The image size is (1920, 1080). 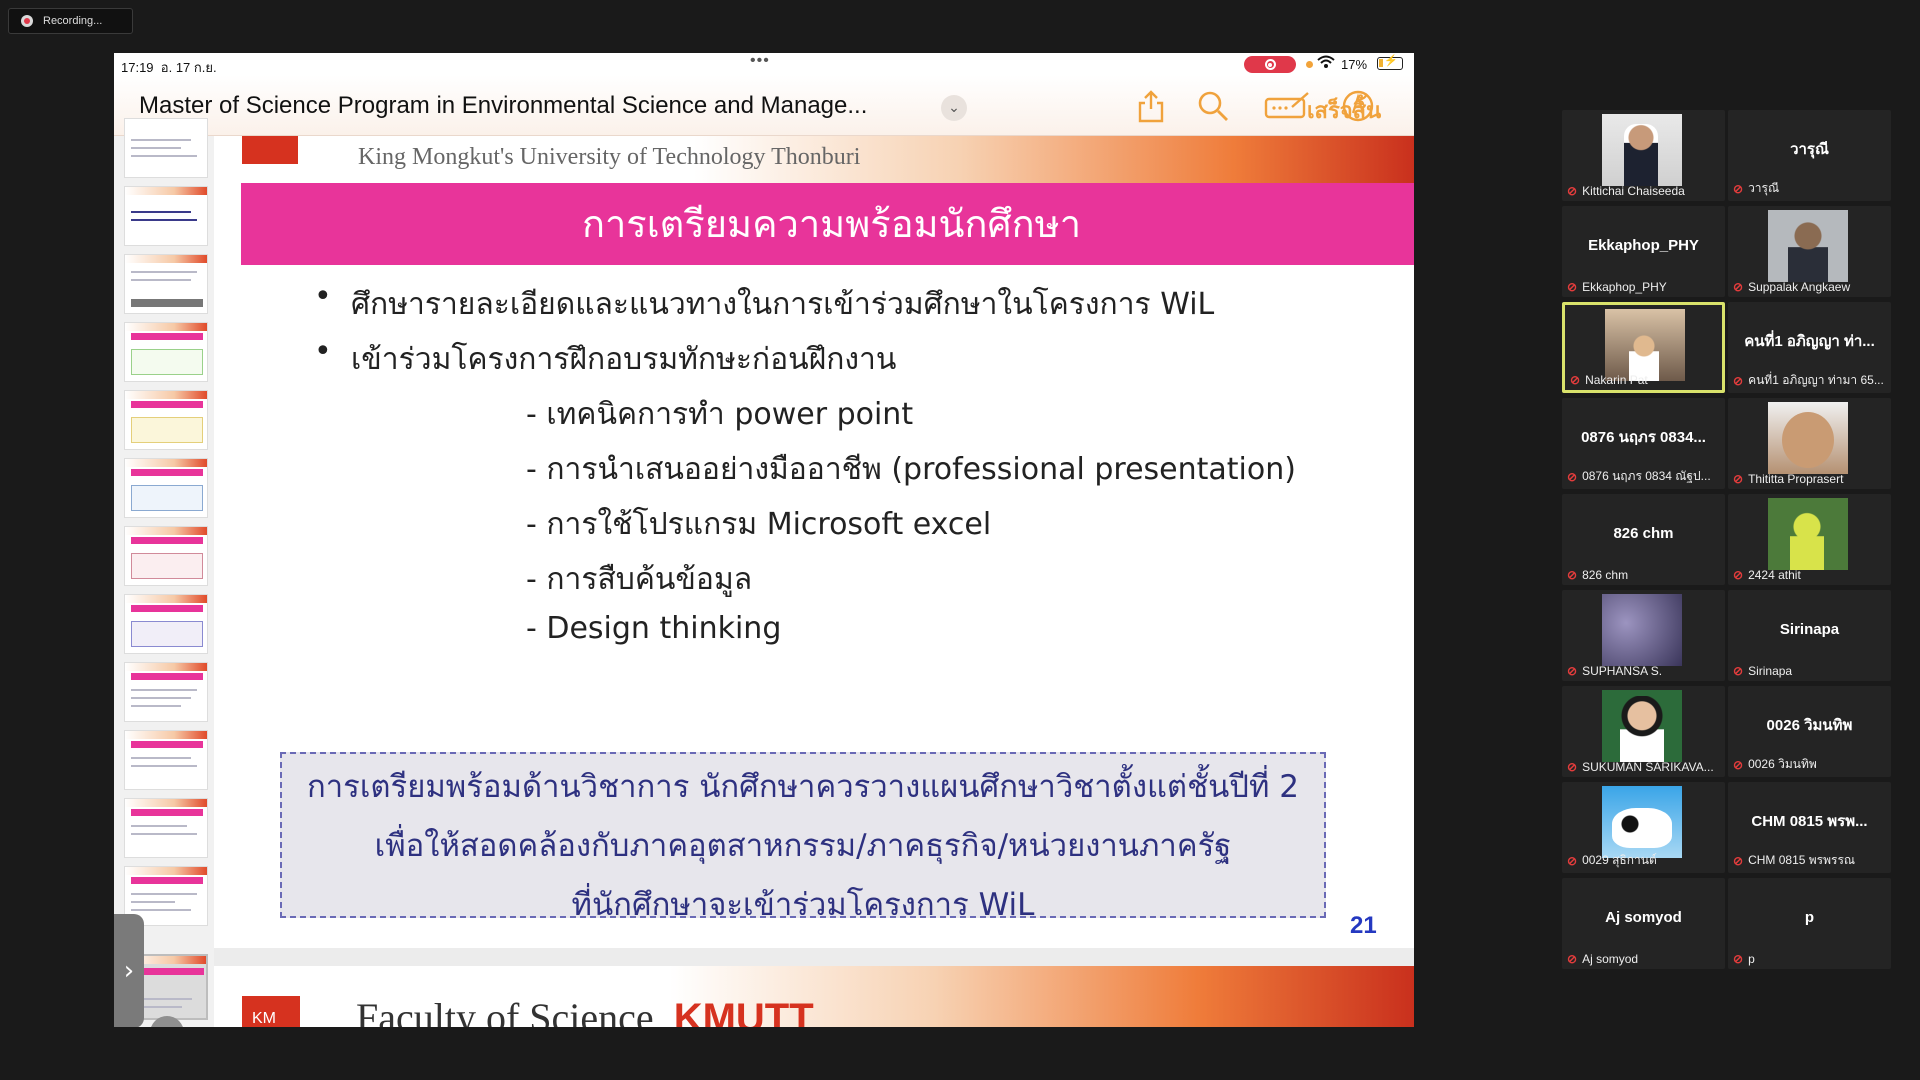 I want to click on participant-tile: 0026 วิมนทิพ ⊘ 0026 วิมนทิพ, so click(x=1809, y=731).